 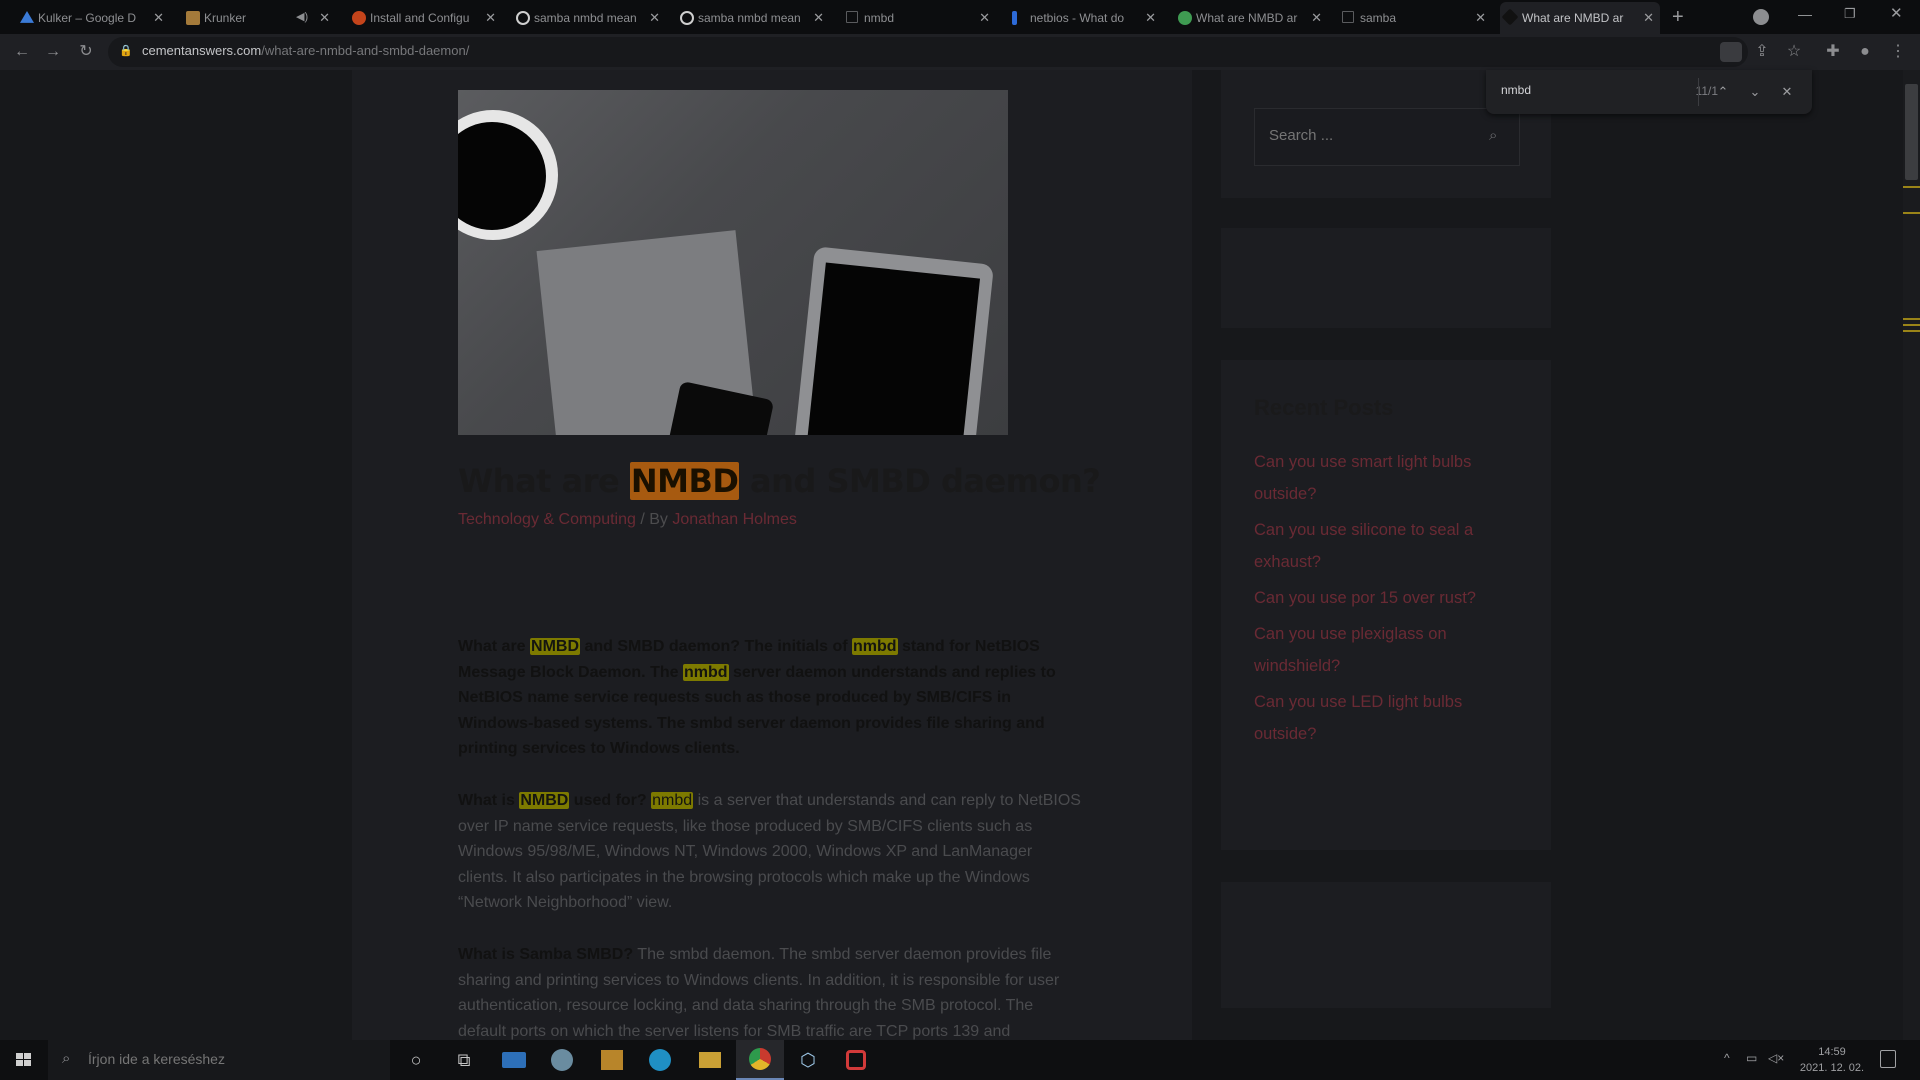 I want to click on volume-muted-icon: ◁×, so click(x=1776, y=1058).